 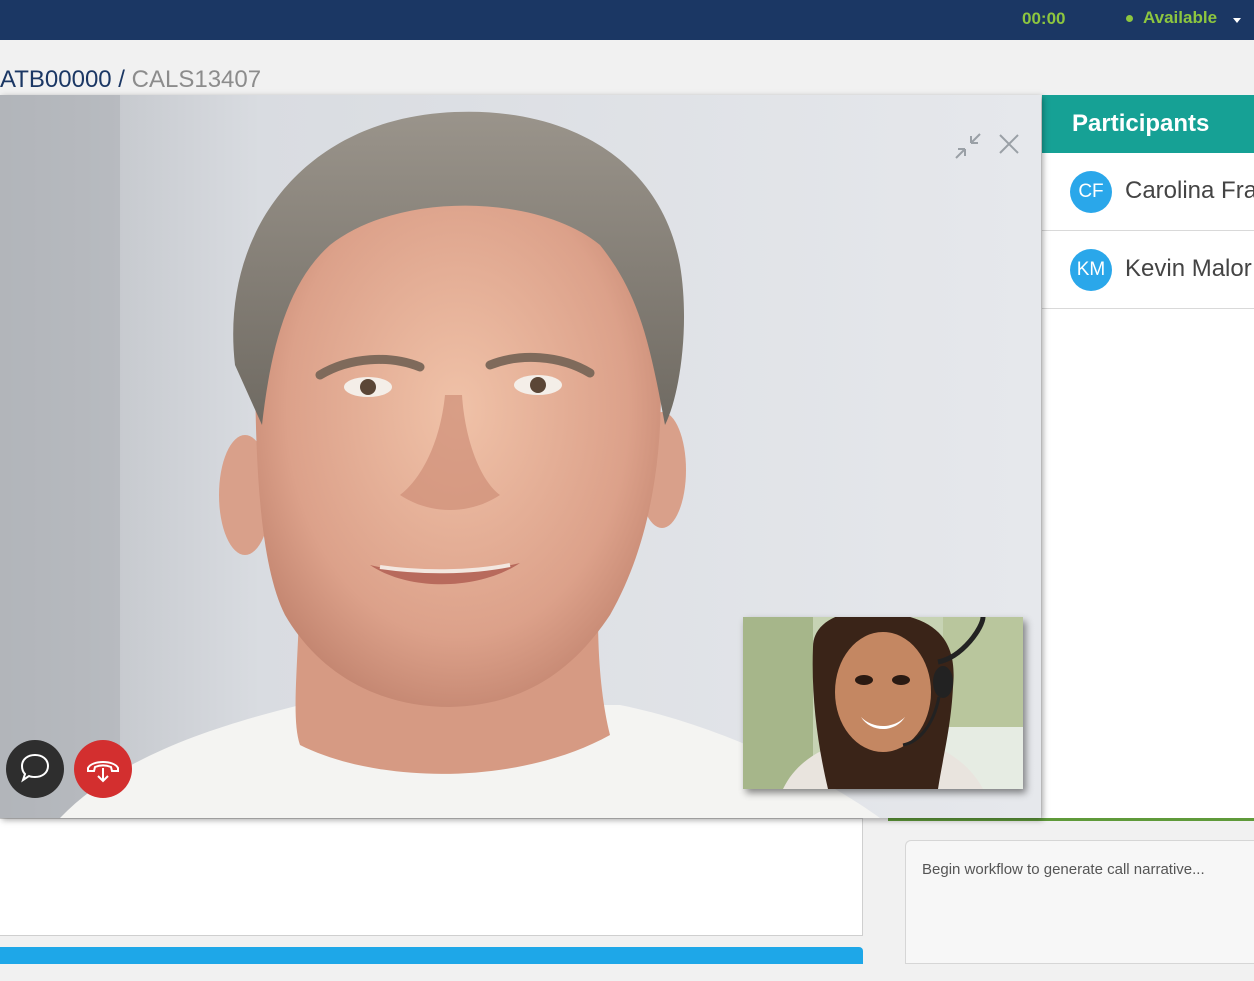 I want to click on participant-name: Kevin Malor, so click(x=1188, y=268).